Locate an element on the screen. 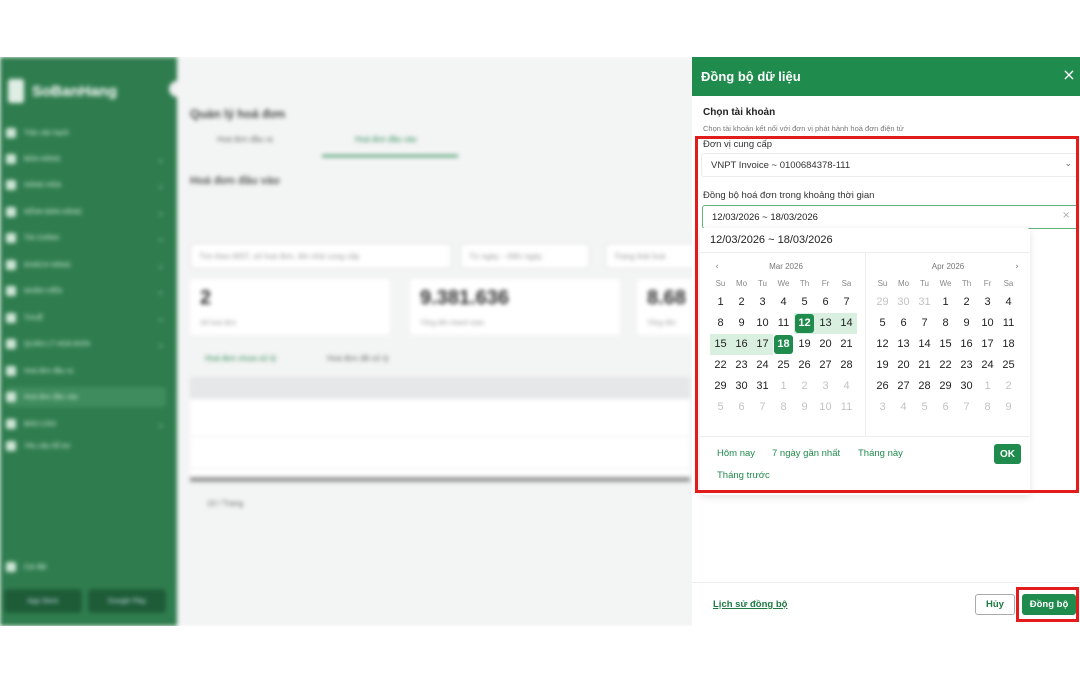  app-store-badge: App Store is located at coordinates (43, 601).